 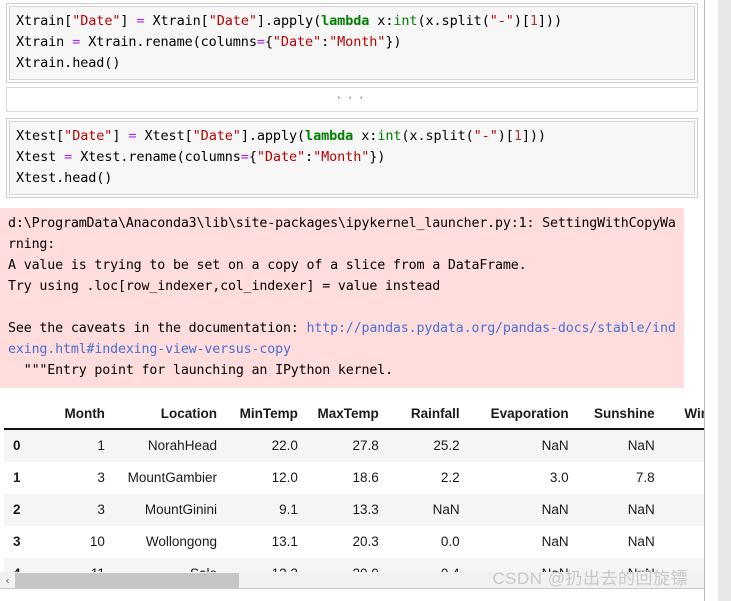 What do you see at coordinates (17, 509) in the screenshot?
I see `row-index-cell: 2` at bounding box center [17, 509].